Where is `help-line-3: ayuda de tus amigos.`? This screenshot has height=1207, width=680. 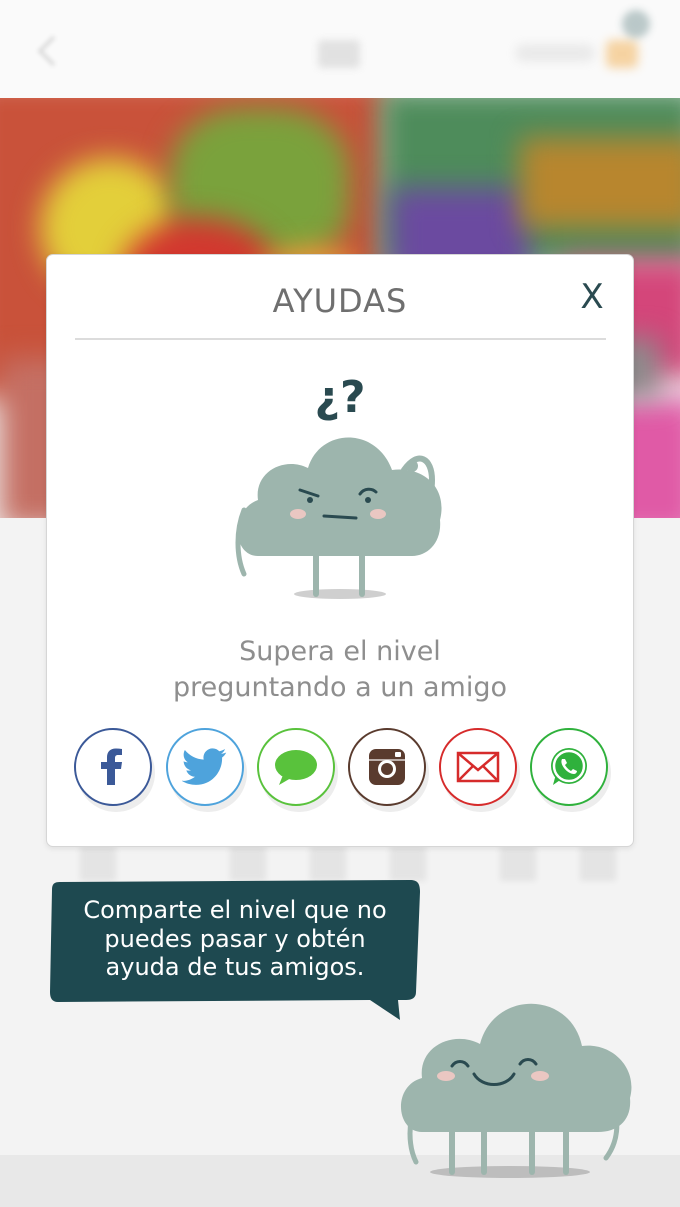
help-line-3: ayuda de tus amigos. is located at coordinates (235, 967).